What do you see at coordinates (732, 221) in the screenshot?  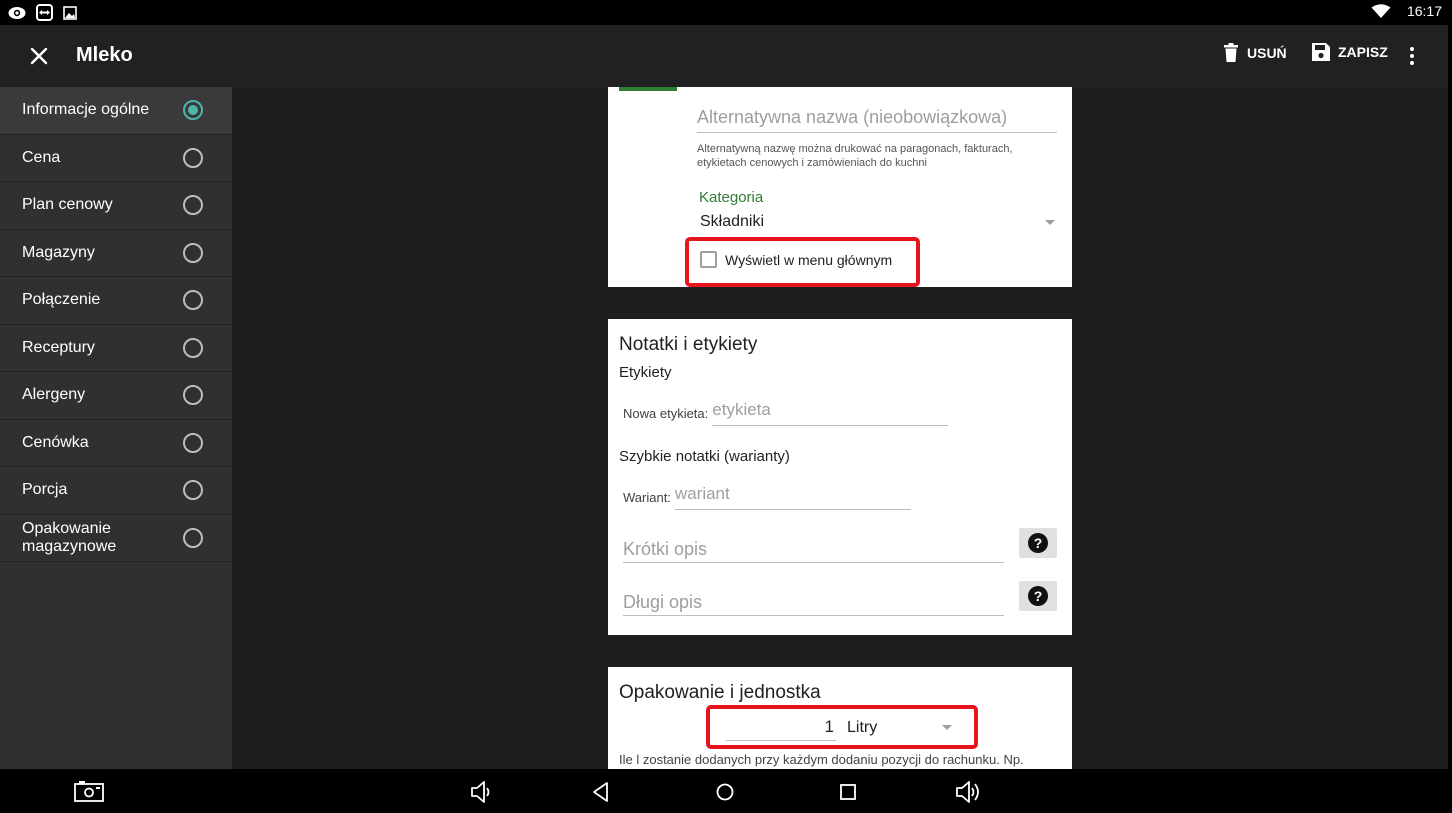 I see `category-value: Składniki` at bounding box center [732, 221].